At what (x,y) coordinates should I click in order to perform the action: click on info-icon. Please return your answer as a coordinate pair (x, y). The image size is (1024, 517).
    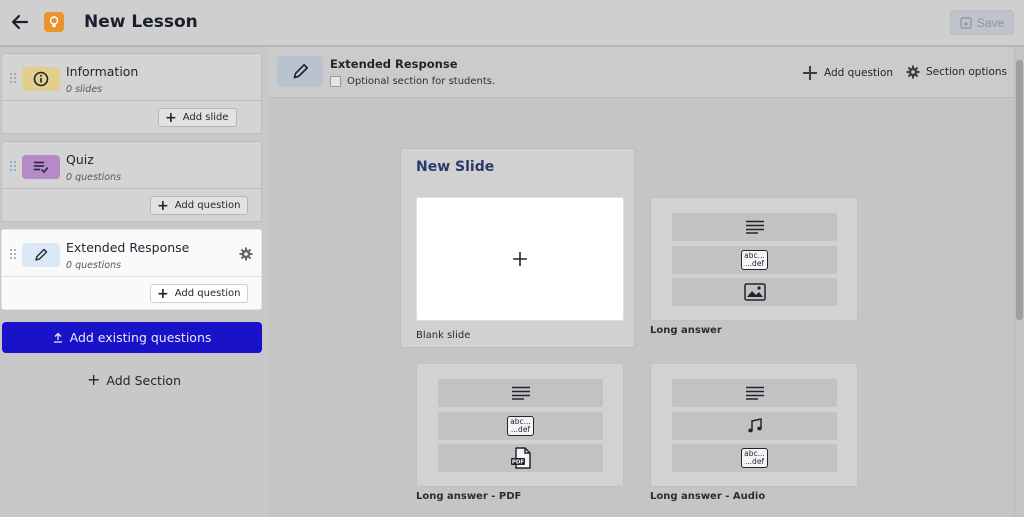
    Looking at the image, I should click on (41, 79).